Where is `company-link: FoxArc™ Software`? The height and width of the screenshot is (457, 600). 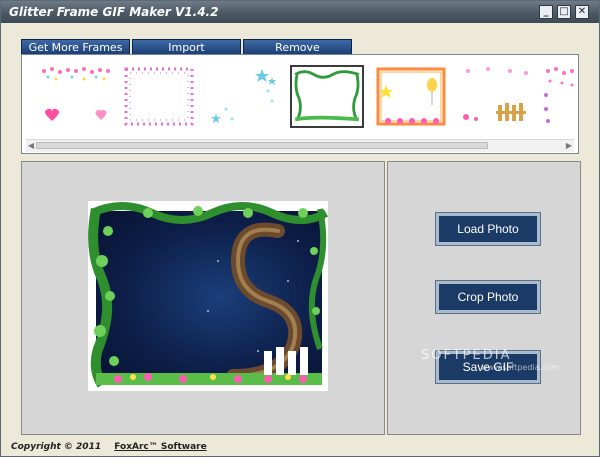 company-link: FoxArc™ Software is located at coordinates (160, 447).